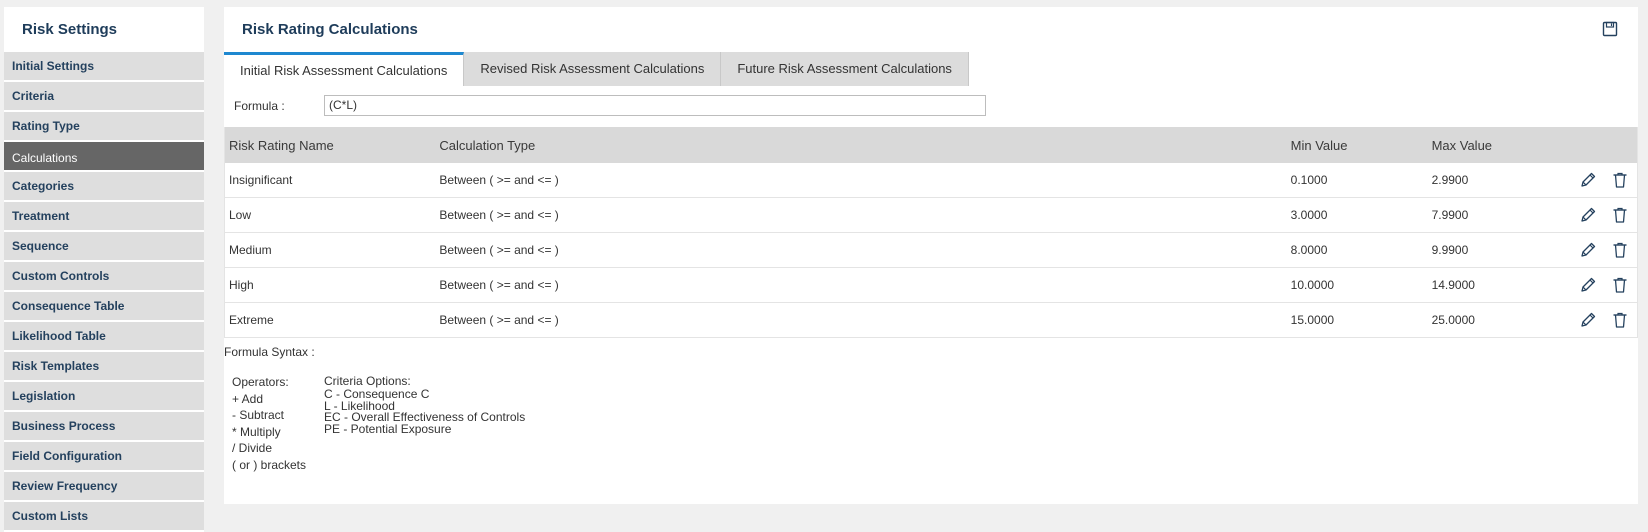  I want to click on sidebar-item-treatment: Treatment, so click(104, 217).